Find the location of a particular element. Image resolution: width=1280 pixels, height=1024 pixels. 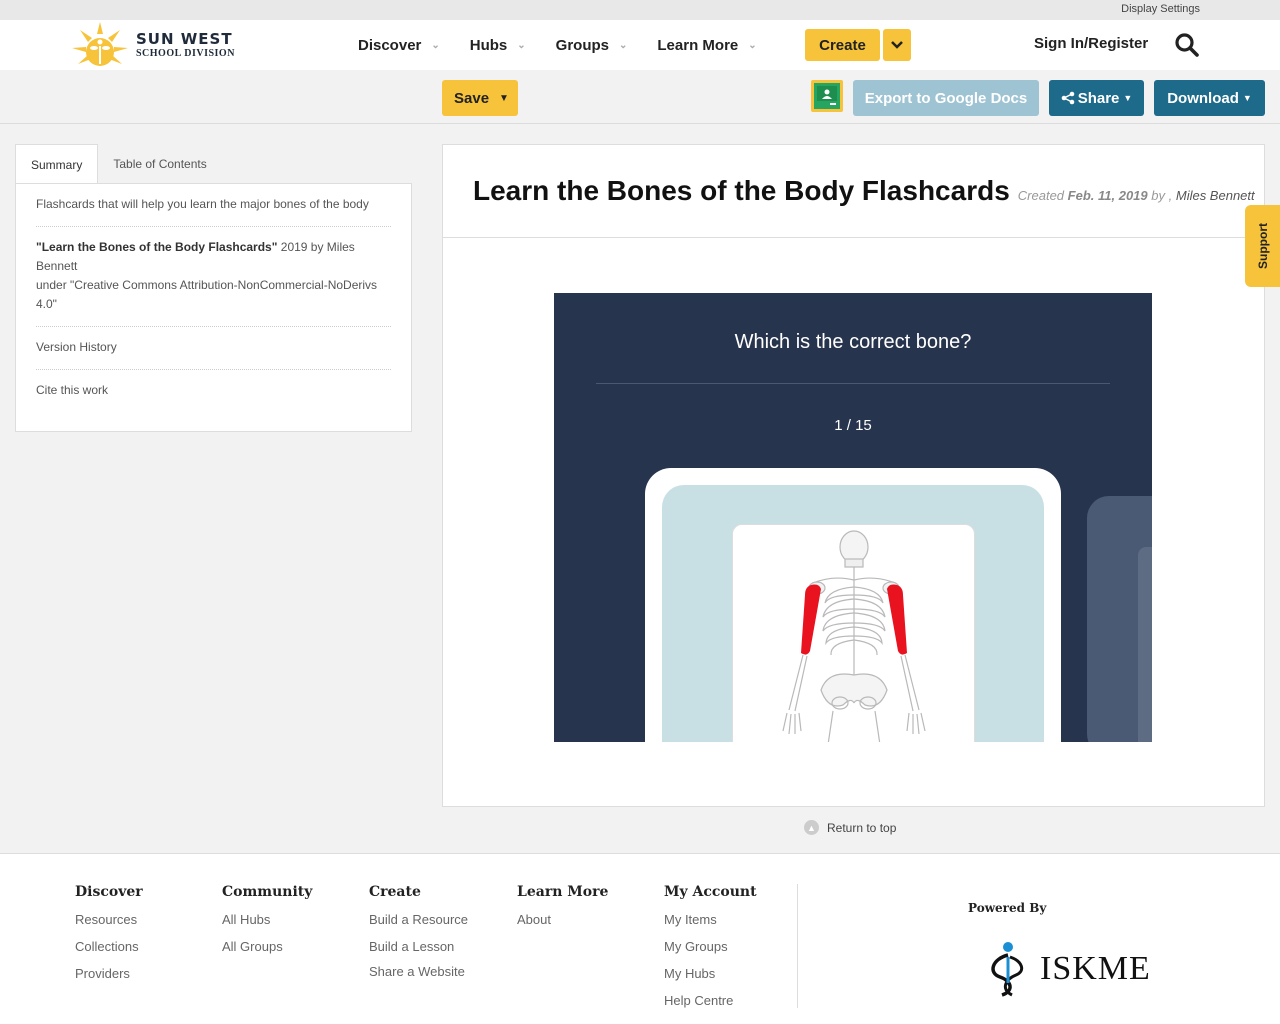

logo-line2: SCHOOL DIVISION is located at coordinates (185, 53).